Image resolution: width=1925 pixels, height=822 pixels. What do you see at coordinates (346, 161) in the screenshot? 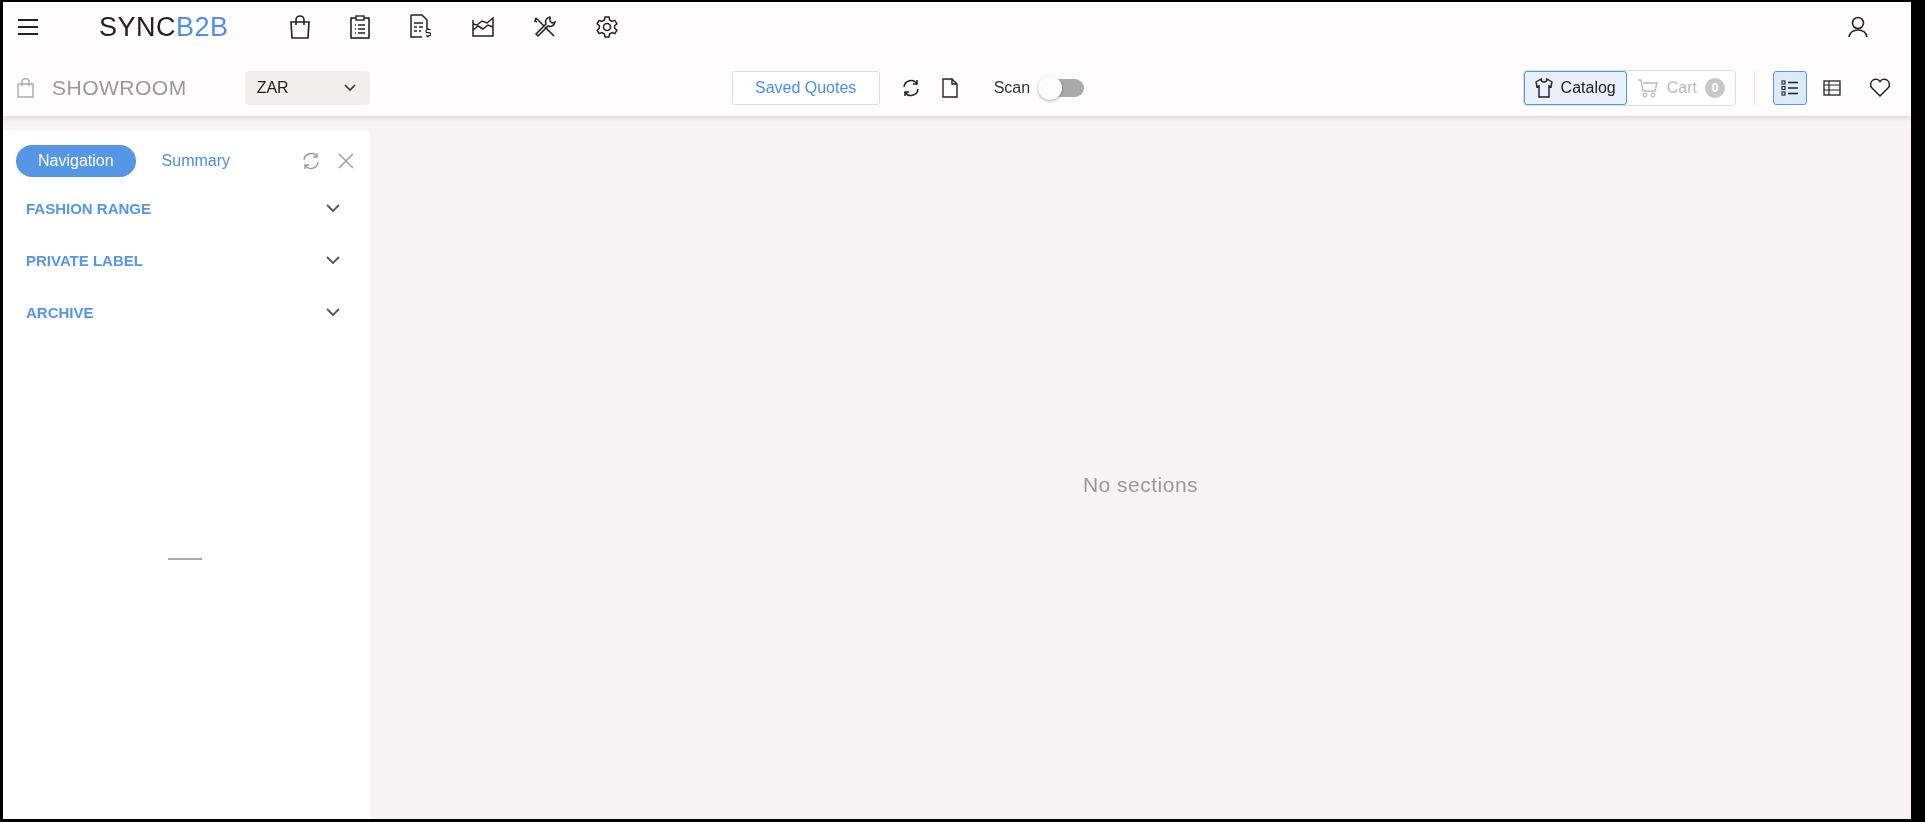
I see `close-icon` at bounding box center [346, 161].